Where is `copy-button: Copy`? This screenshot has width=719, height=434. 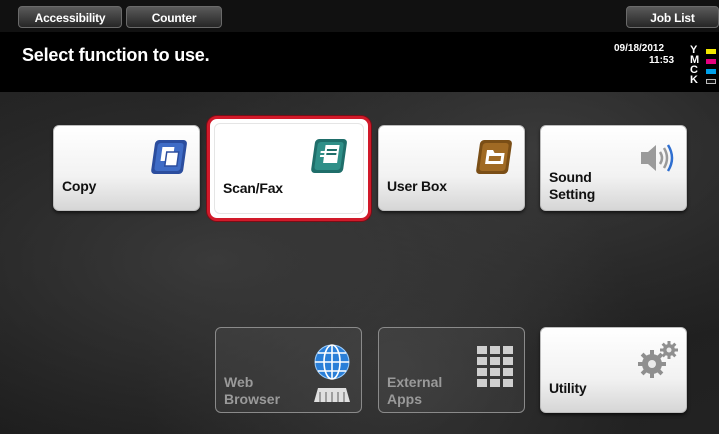 copy-button: Copy is located at coordinates (126, 168).